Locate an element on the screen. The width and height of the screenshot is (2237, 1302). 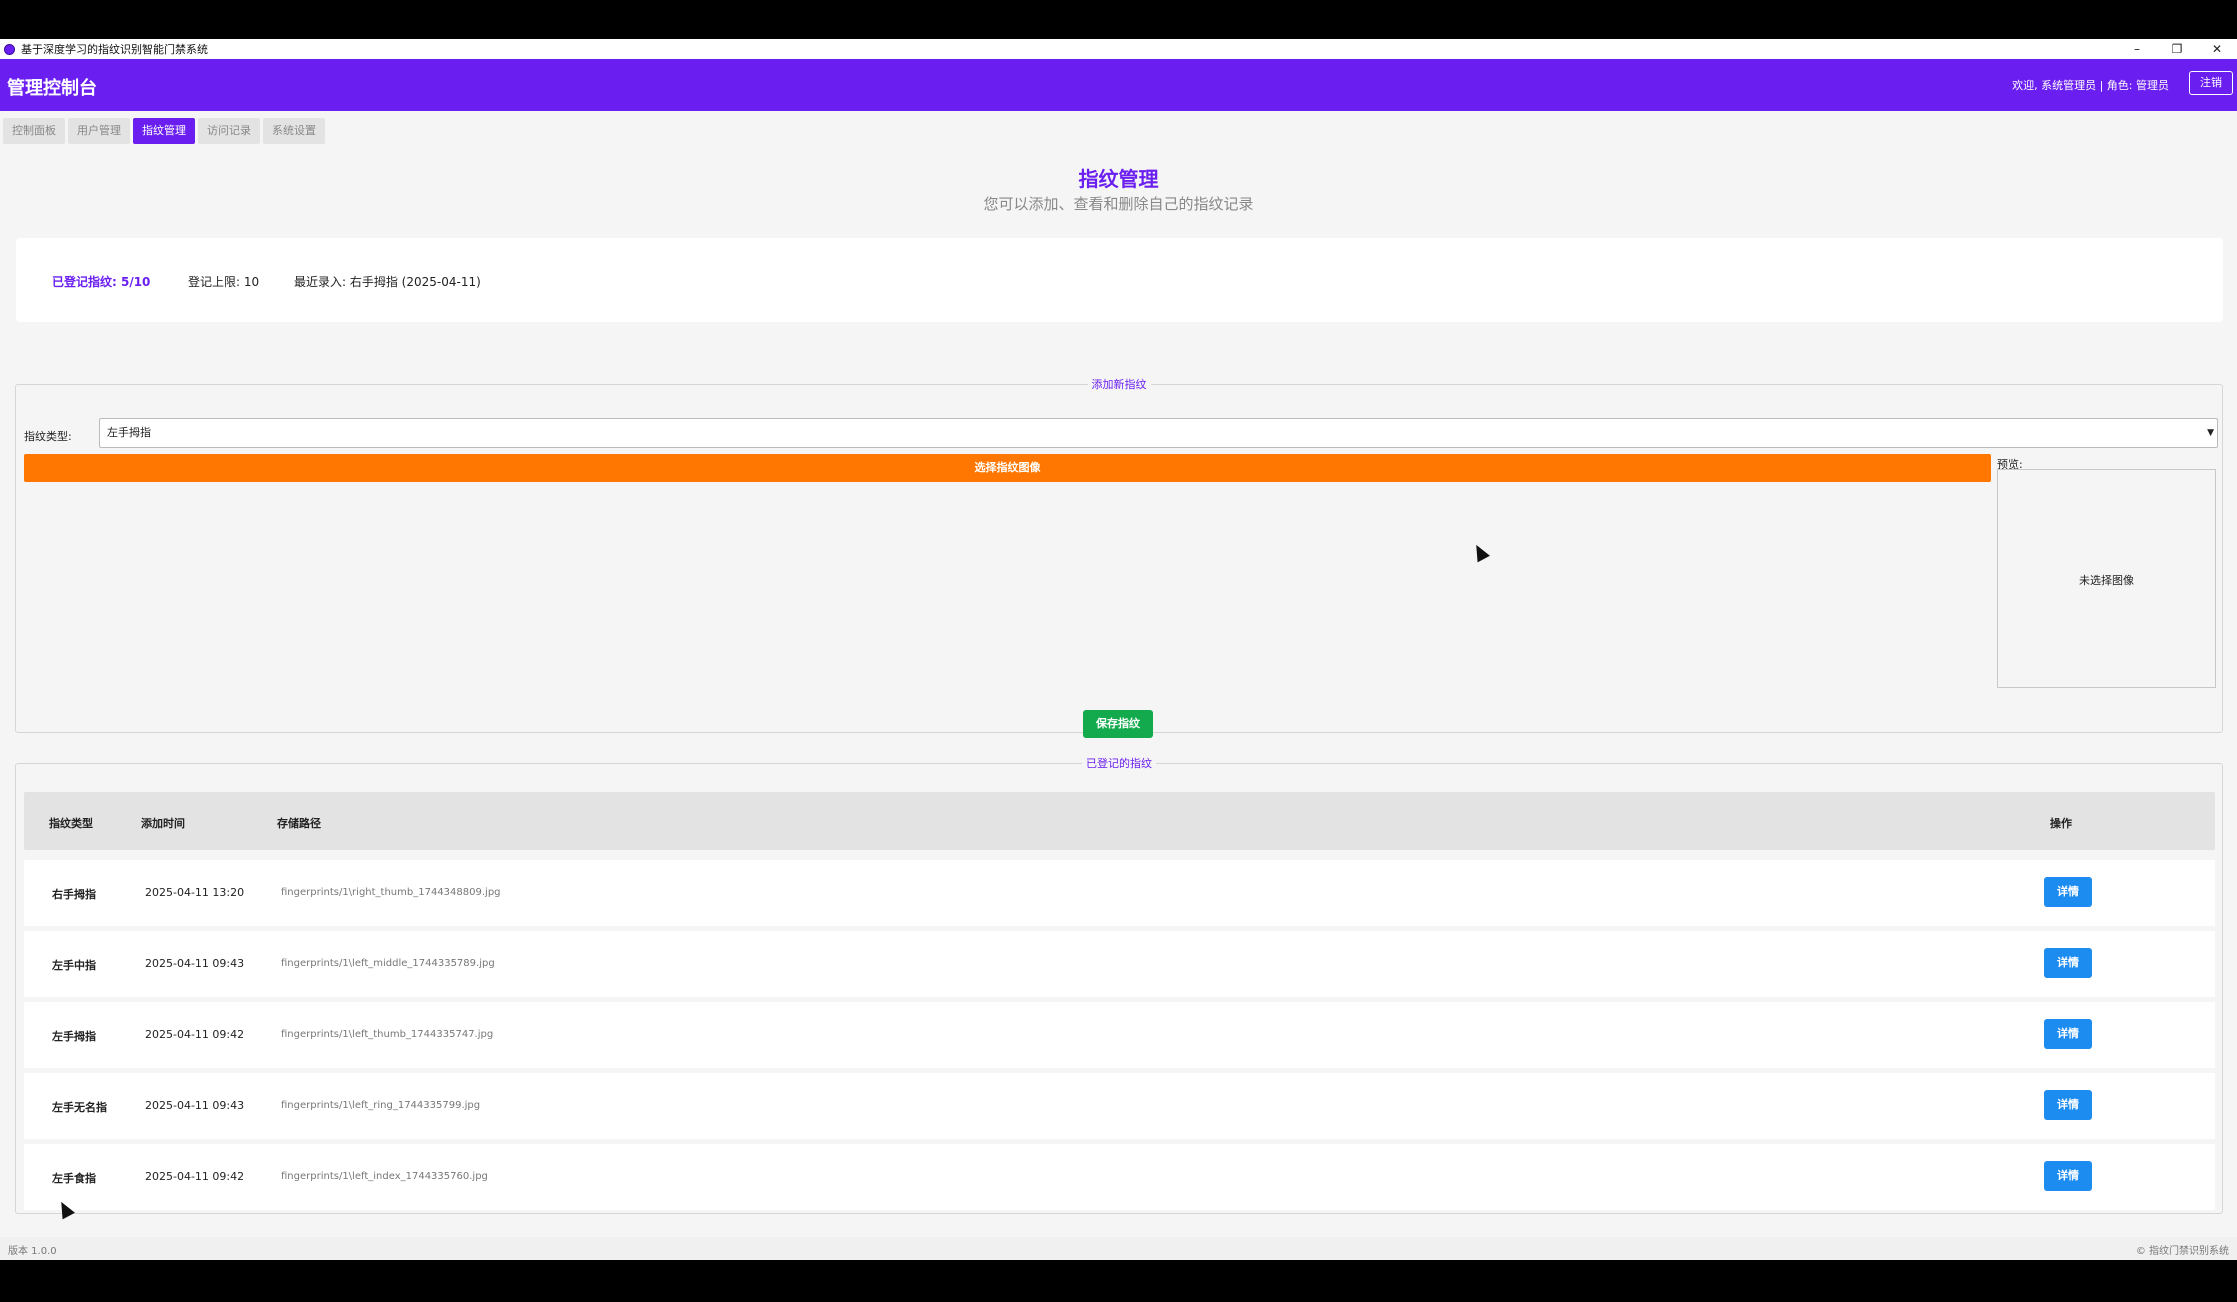
window-title: 基于深度学习的指纹识别智能门禁系统 is located at coordinates (114, 49).